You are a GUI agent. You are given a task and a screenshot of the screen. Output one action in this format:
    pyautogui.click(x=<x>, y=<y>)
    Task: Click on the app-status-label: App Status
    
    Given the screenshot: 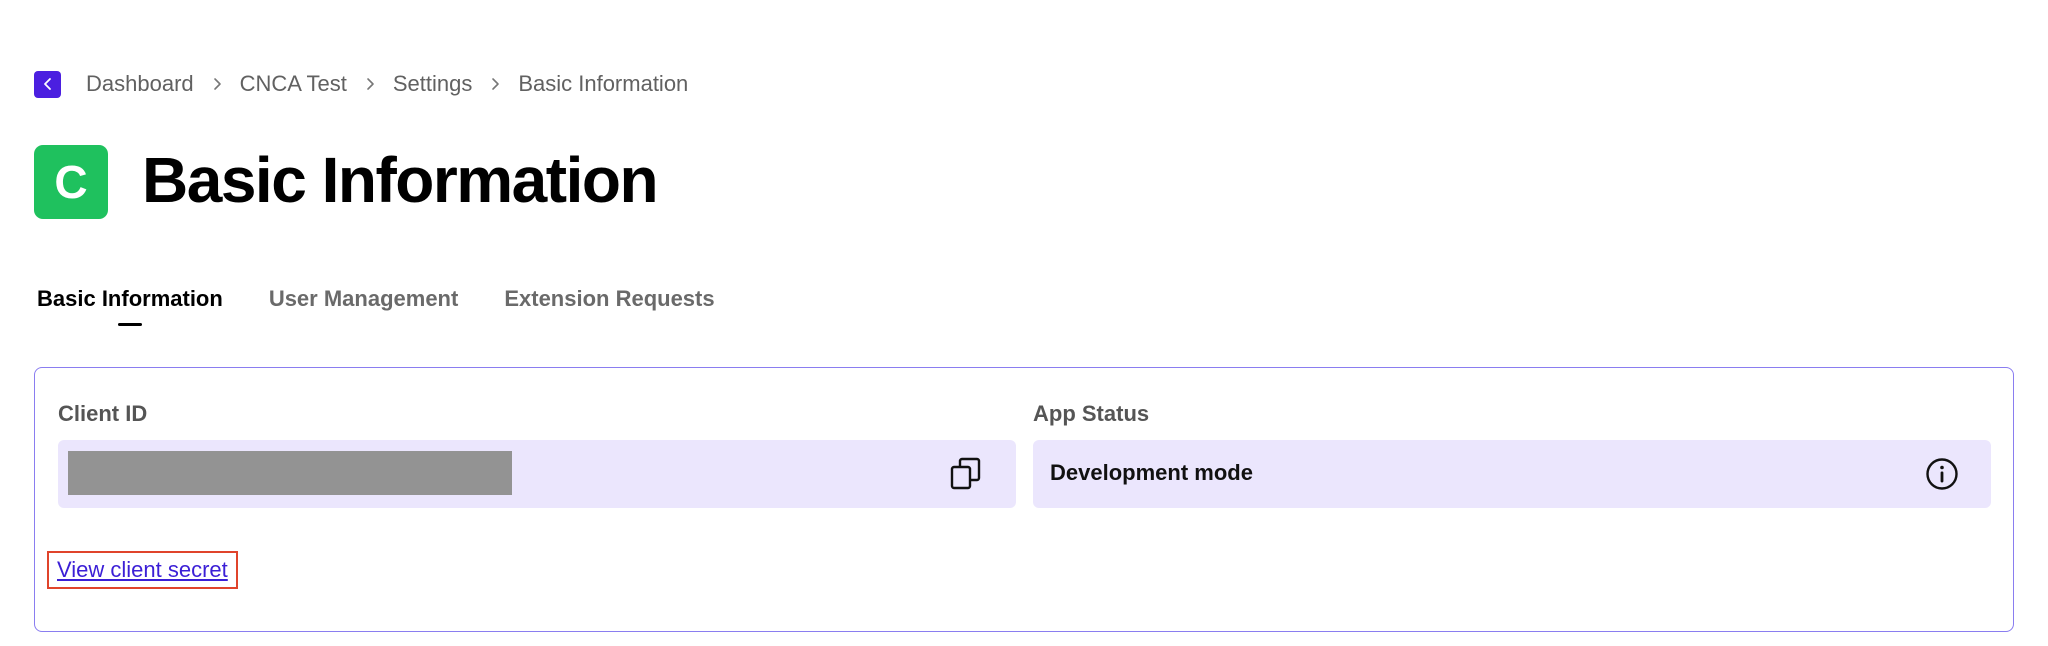 What is the action you would take?
    pyautogui.click(x=1091, y=413)
    